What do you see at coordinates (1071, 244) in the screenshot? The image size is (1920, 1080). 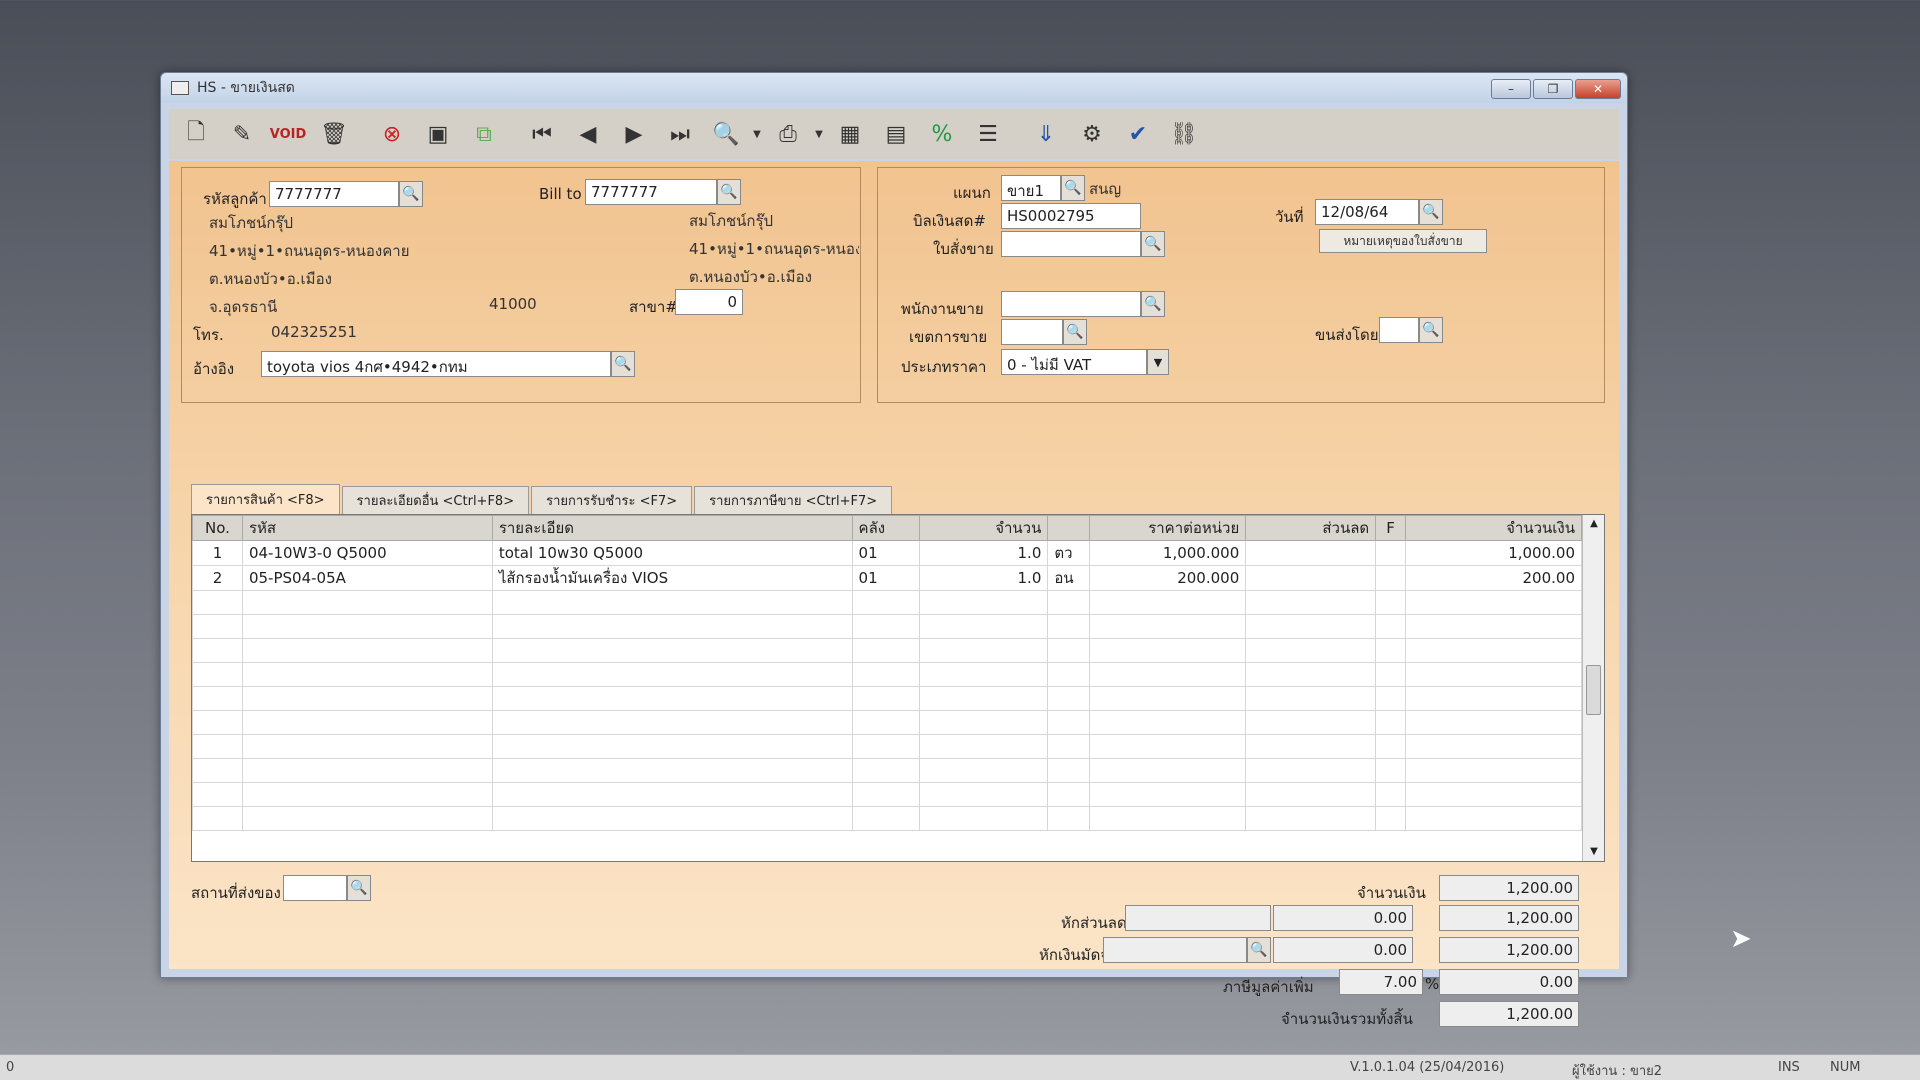 I see `order-input` at bounding box center [1071, 244].